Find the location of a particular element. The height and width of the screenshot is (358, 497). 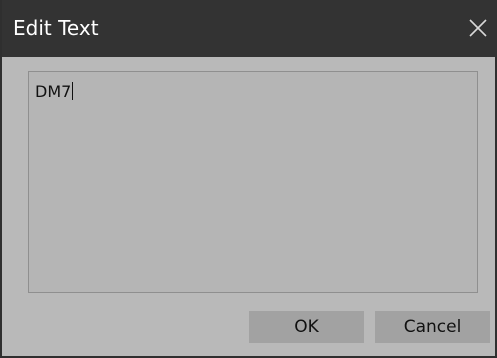

cancel-button: Cancel is located at coordinates (432, 327).